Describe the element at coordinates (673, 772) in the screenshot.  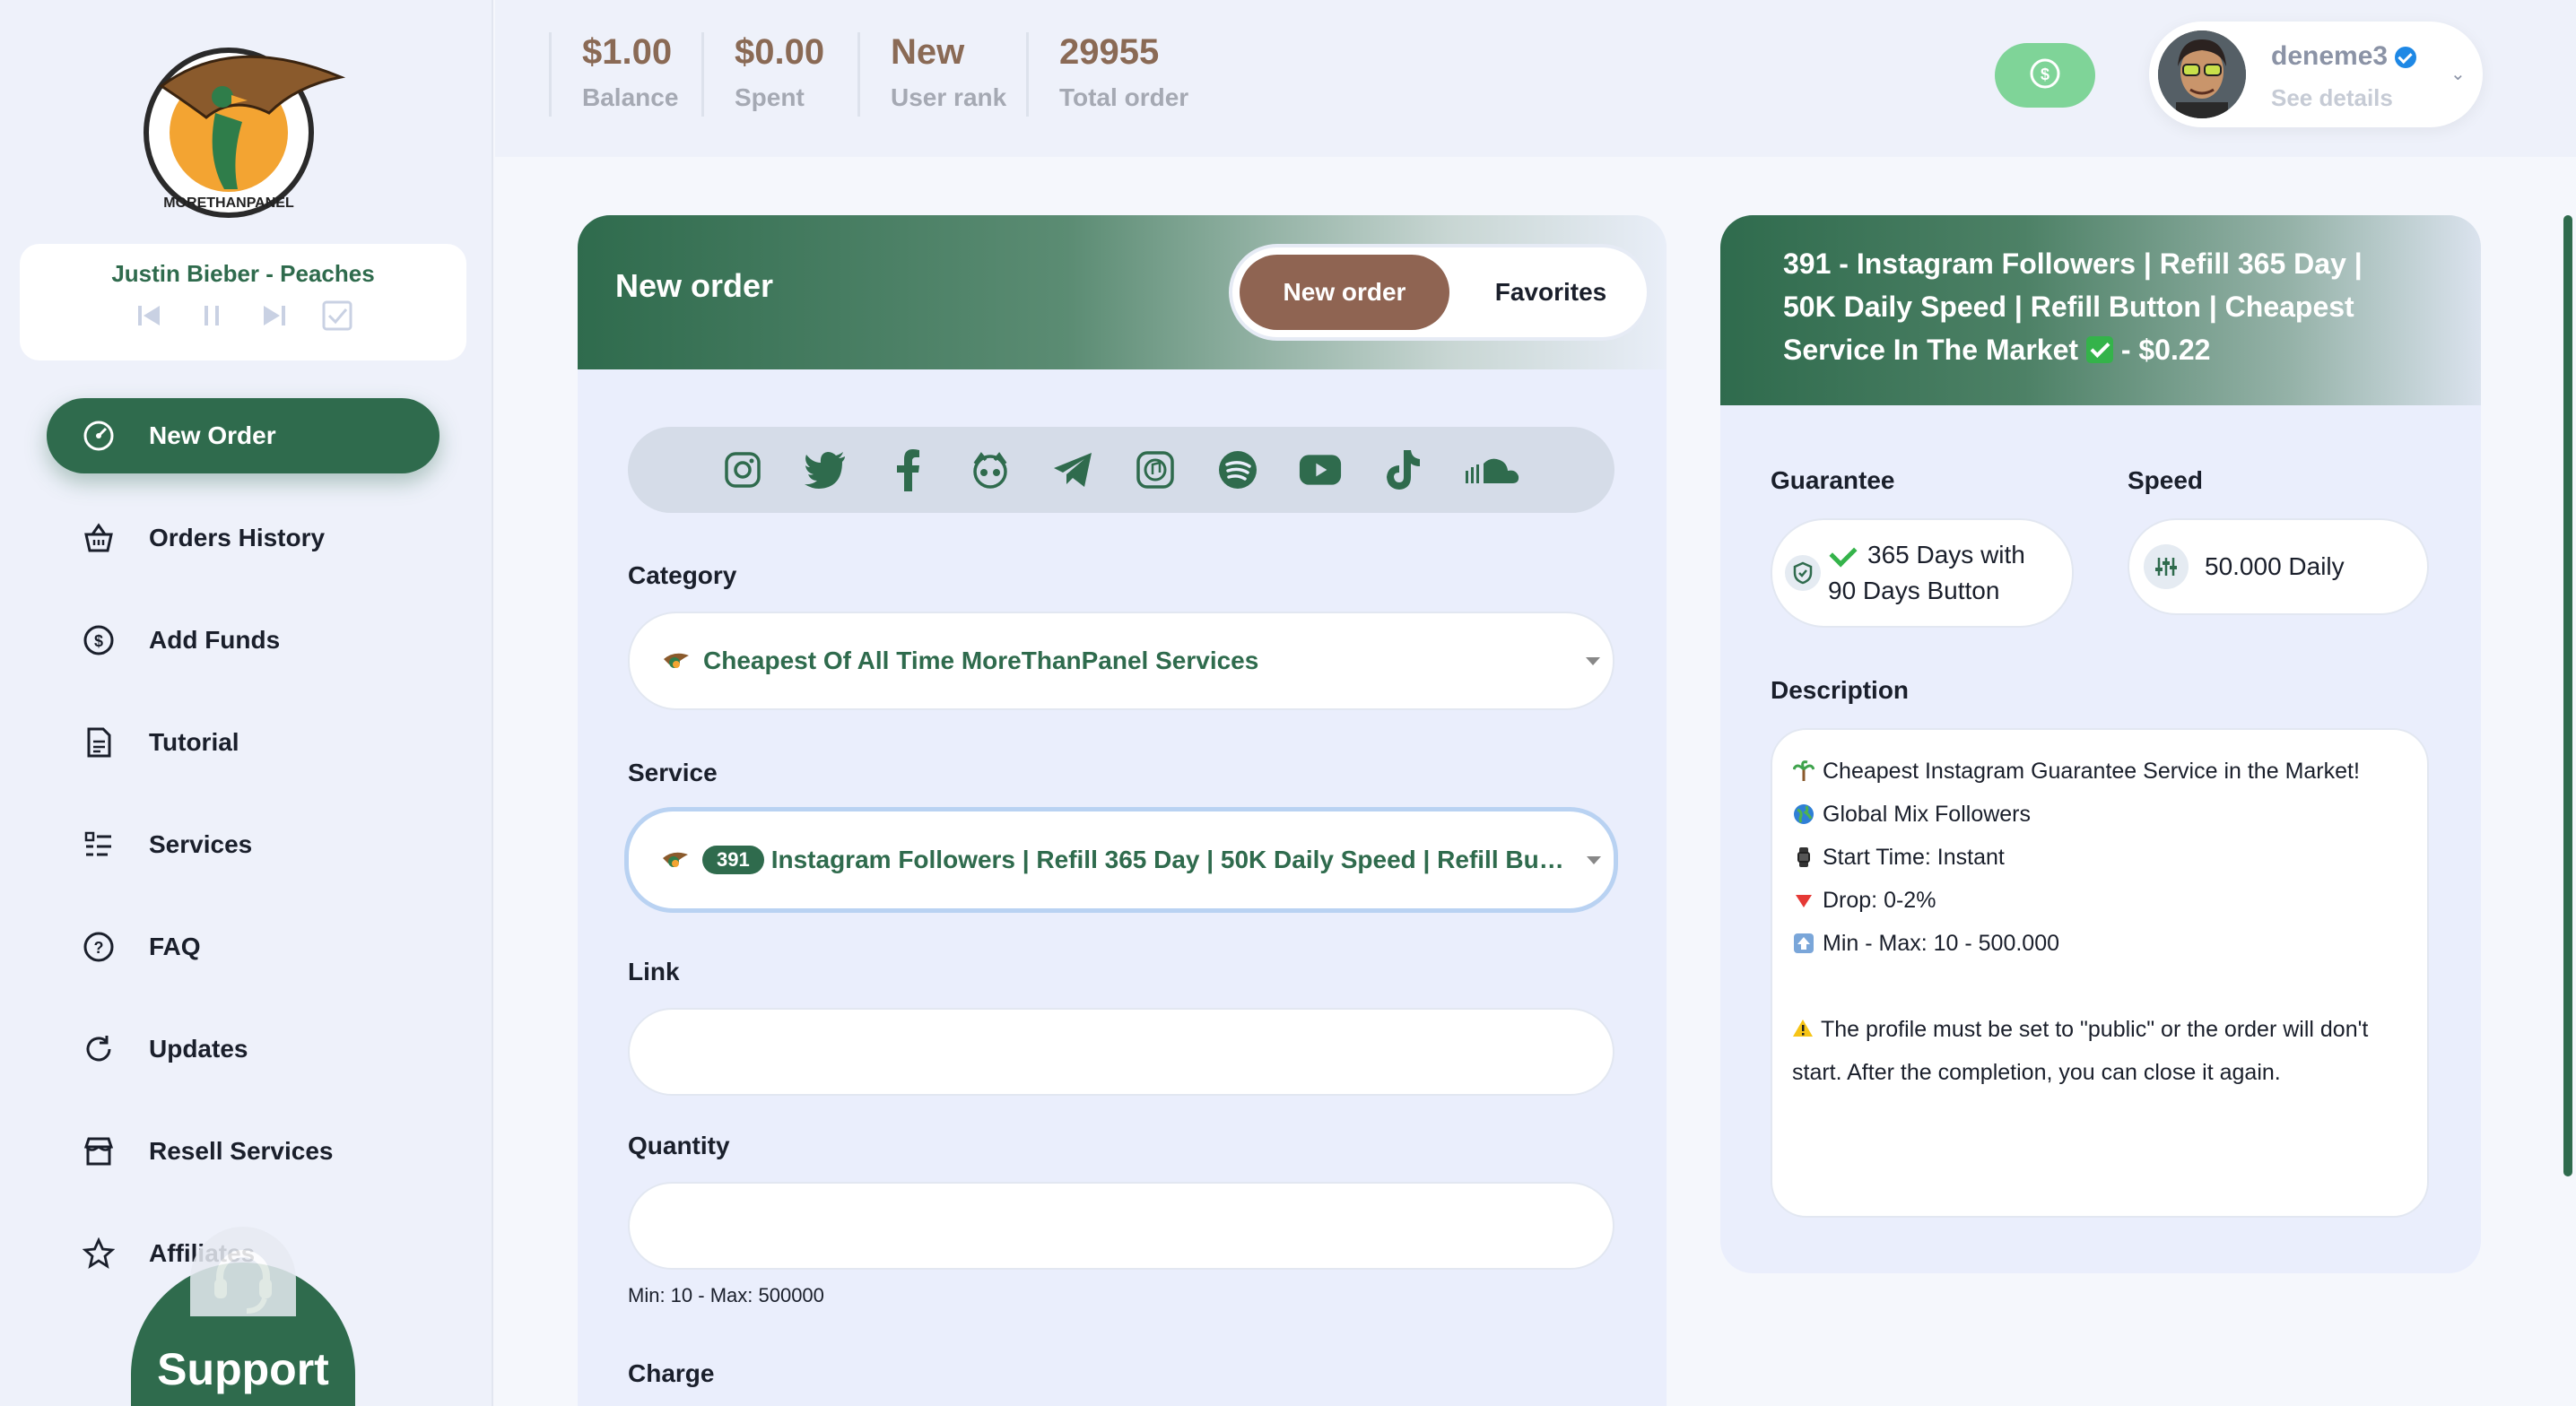
I see `service-label: Service` at that location.